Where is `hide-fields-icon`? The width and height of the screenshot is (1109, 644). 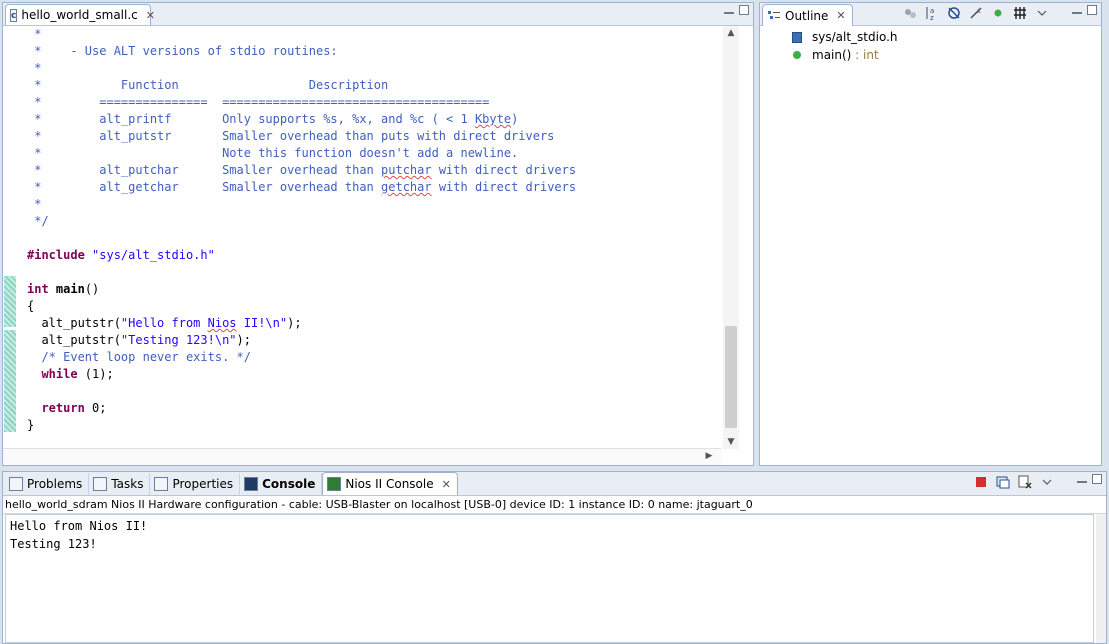
hide-fields-icon is located at coordinates (910, 13).